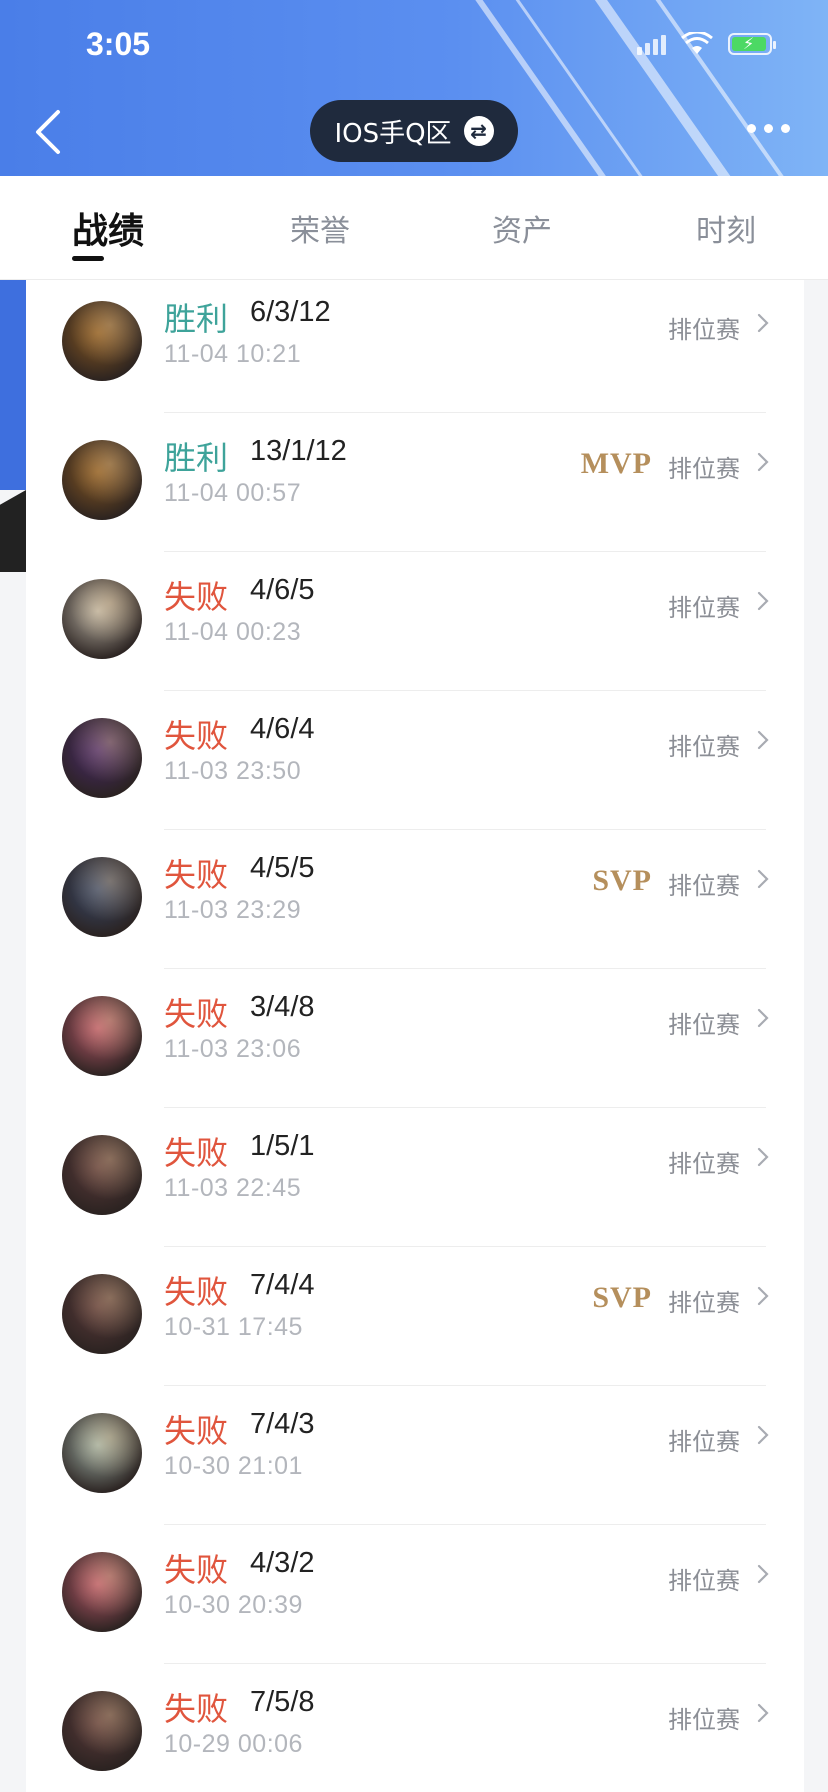  What do you see at coordinates (478, 131) in the screenshot?
I see `swap-icon: ⇄` at bounding box center [478, 131].